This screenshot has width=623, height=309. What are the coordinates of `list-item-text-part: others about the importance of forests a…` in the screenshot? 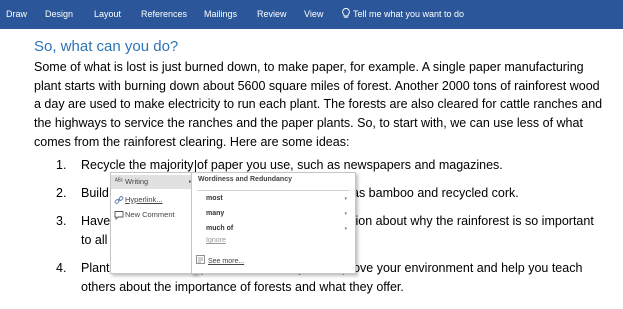 It's located at (242, 286).